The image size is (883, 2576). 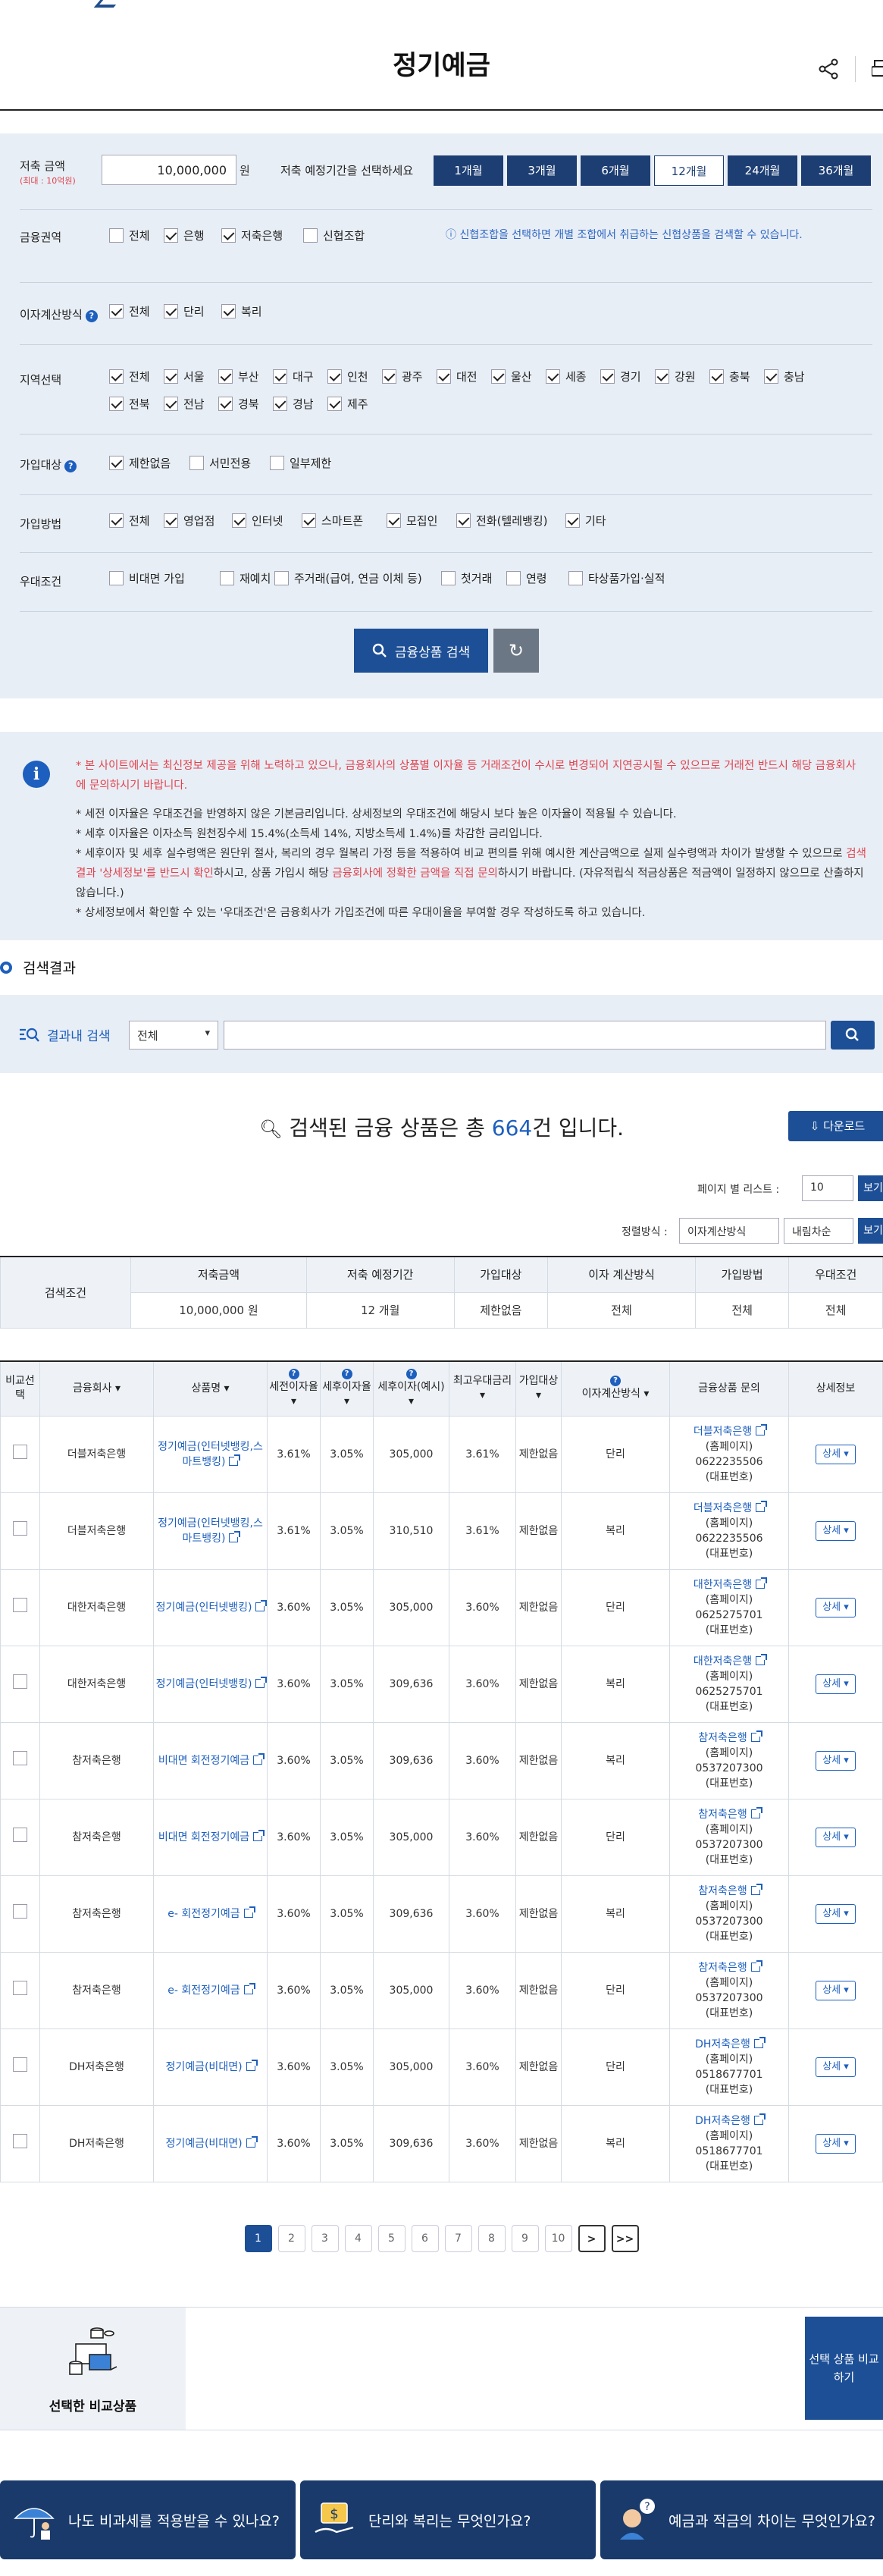 I want to click on method-checkbox: 영업점, so click(x=189, y=521).